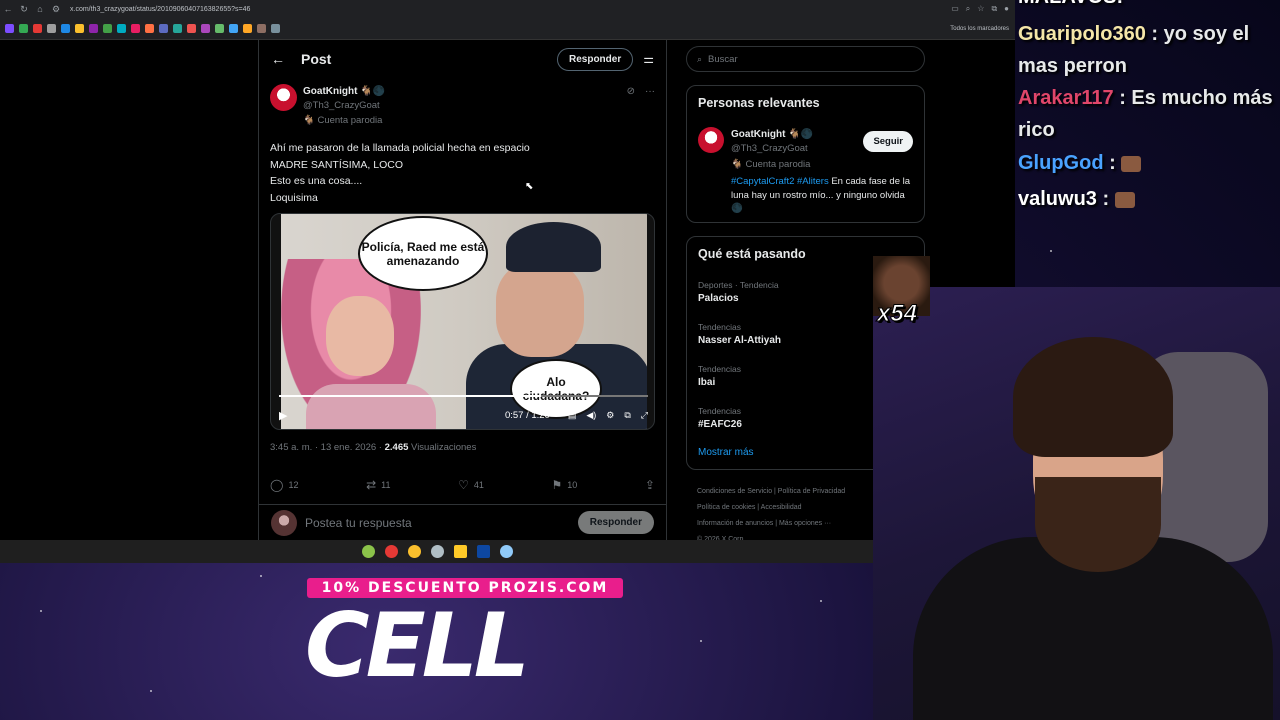 Image resolution: width=1280 pixels, height=720 pixels. Describe the element at coordinates (980, 9) in the screenshot. I see `bookmark-star-icon: ☆` at that location.